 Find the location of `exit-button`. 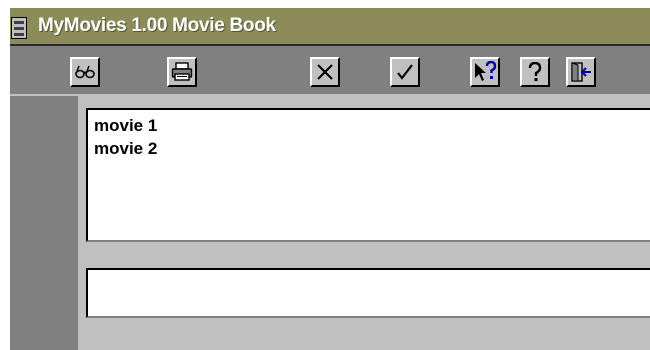

exit-button is located at coordinates (581, 72).